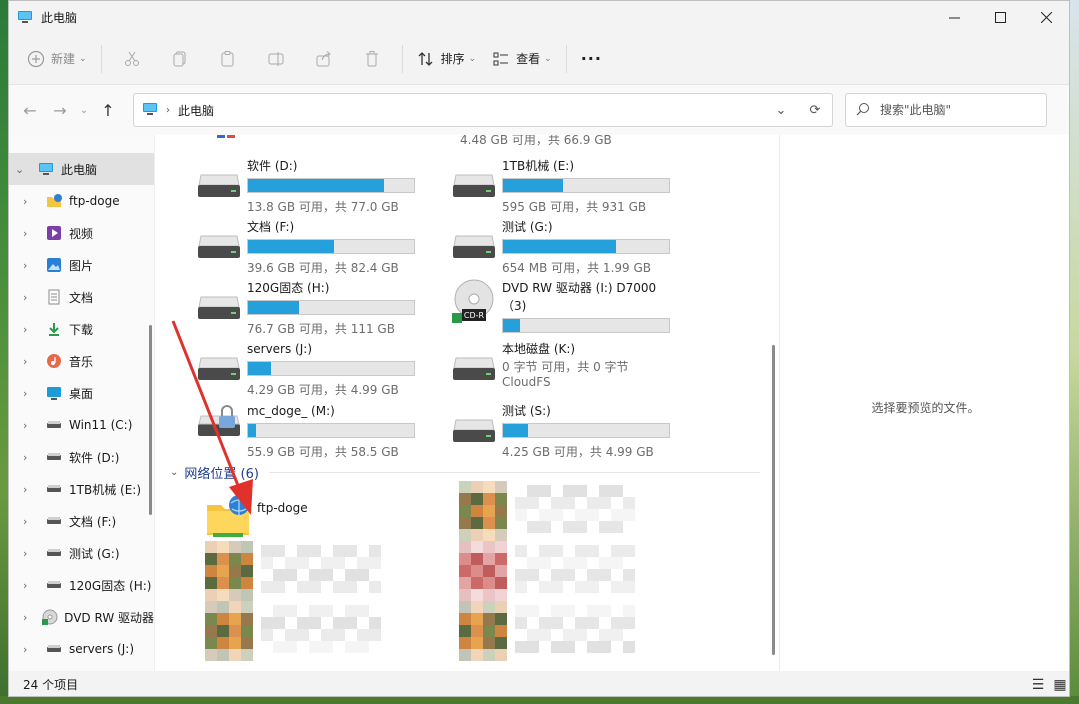 Image resolution: width=1079 pixels, height=704 pixels. What do you see at coordinates (276, 59) in the screenshot?
I see `rename-button` at bounding box center [276, 59].